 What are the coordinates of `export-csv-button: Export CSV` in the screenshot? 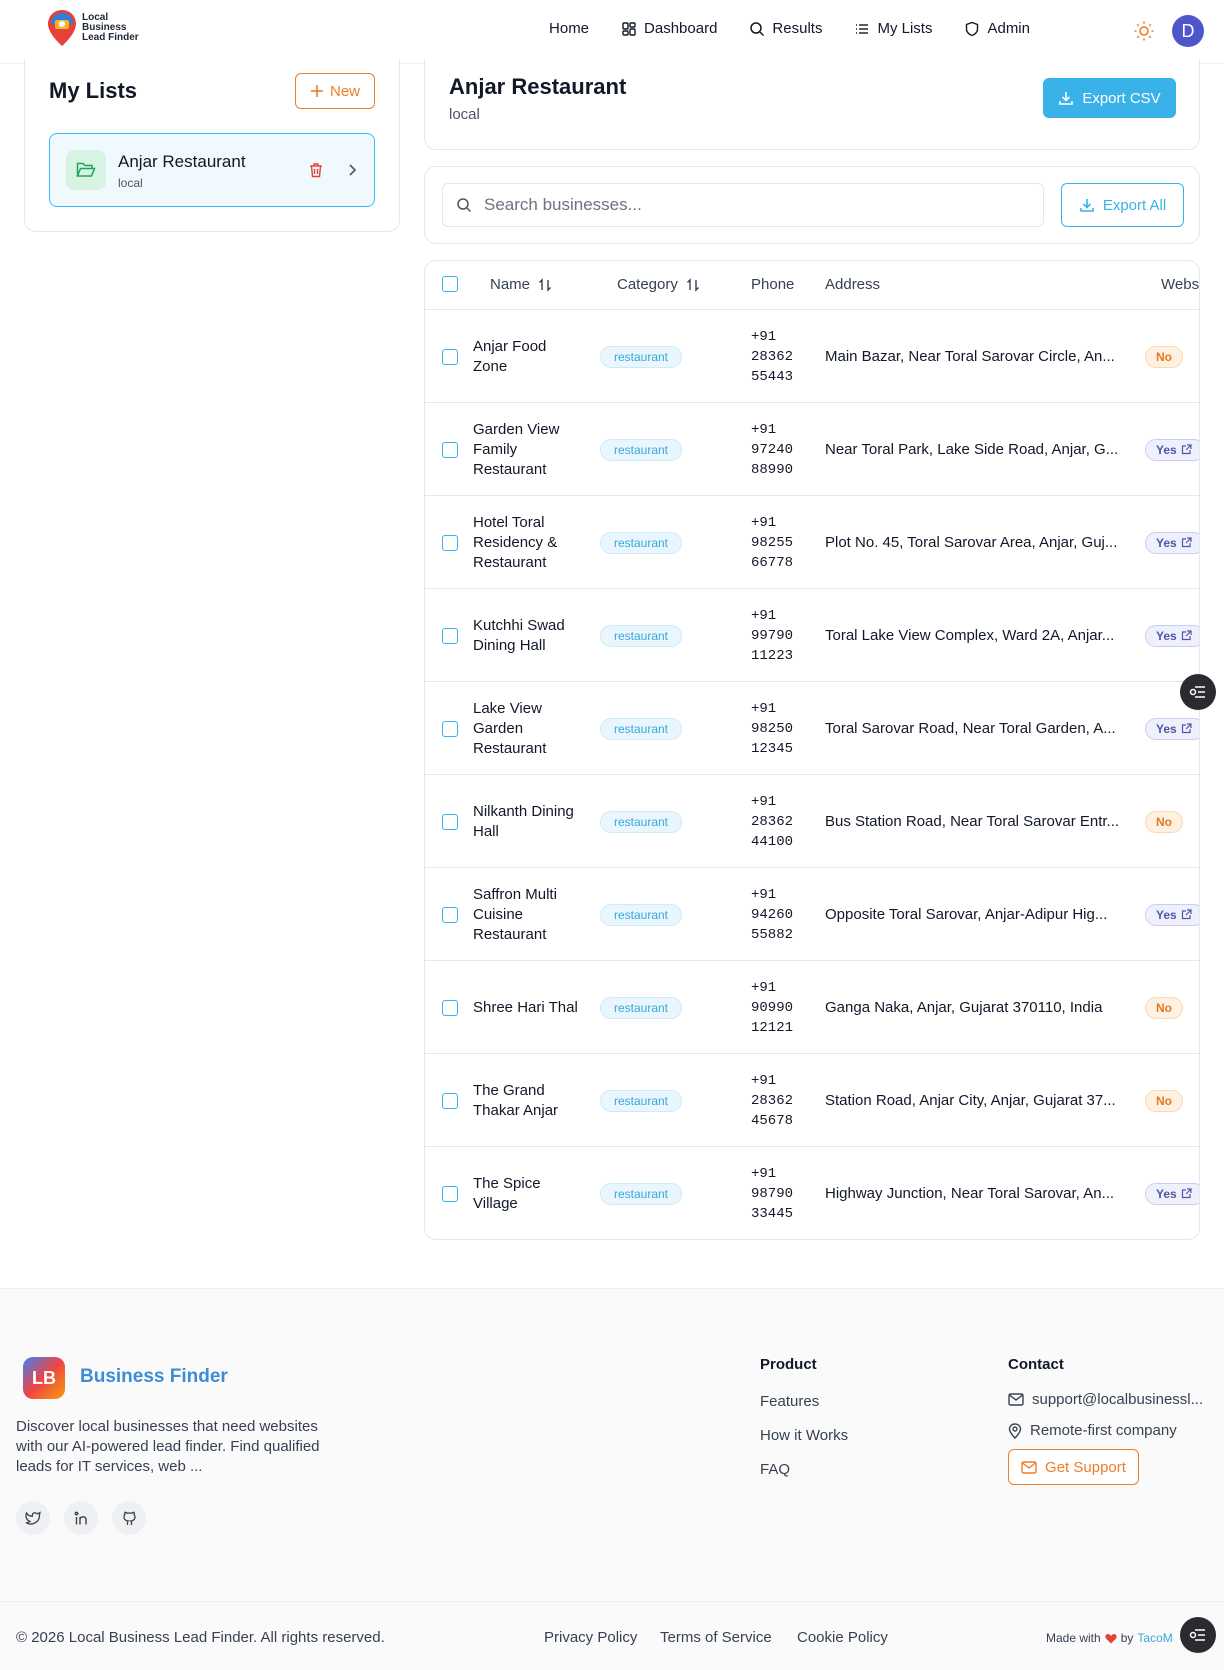 It's located at (1109, 98).